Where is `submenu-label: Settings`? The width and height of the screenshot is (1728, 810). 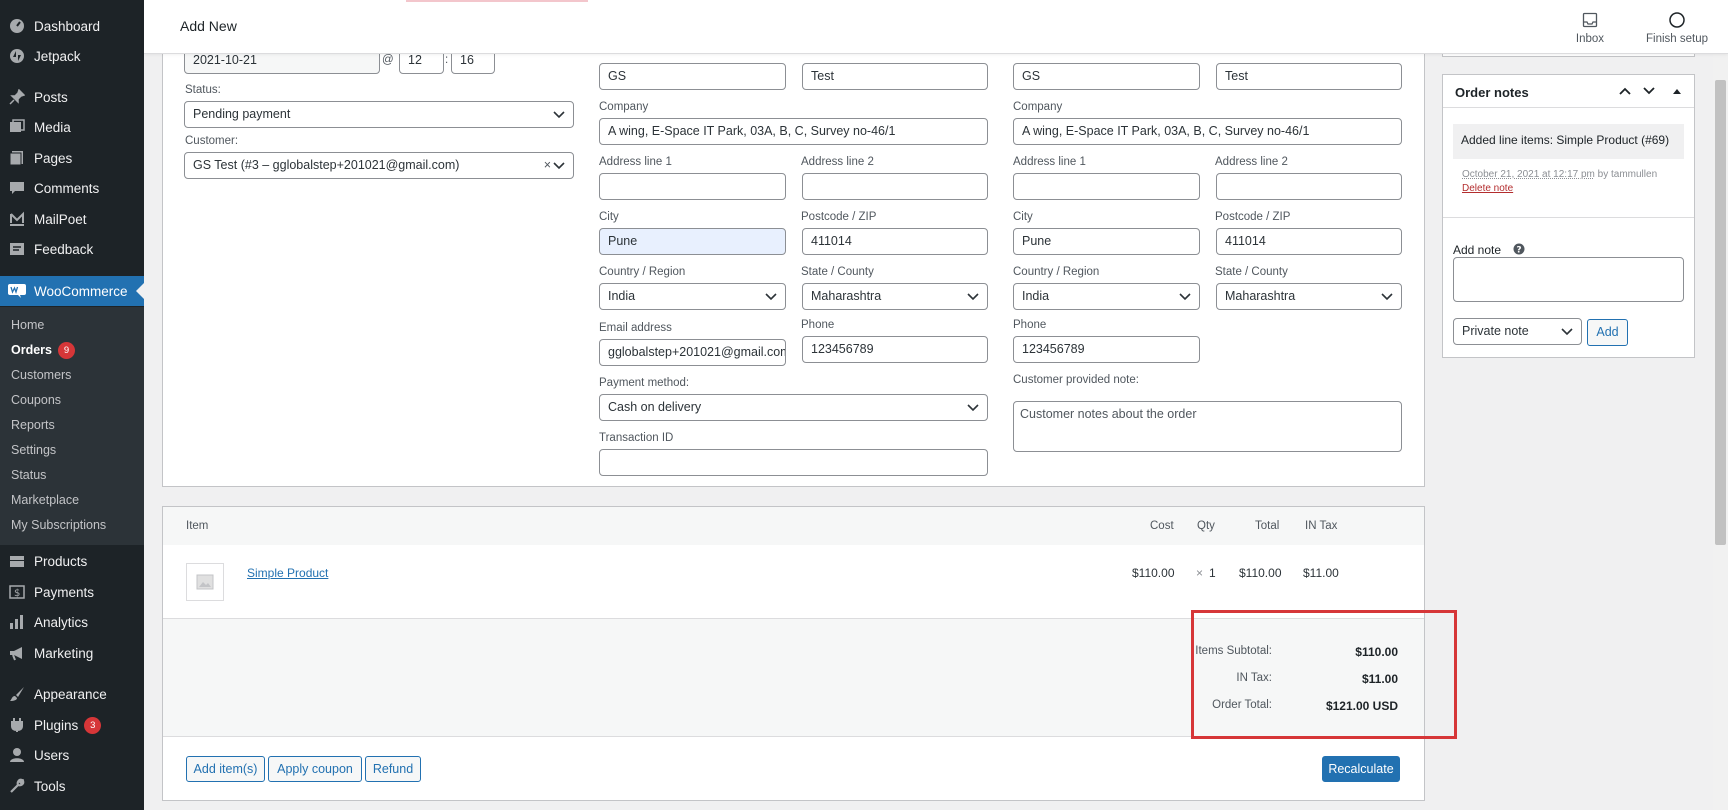
submenu-label: Settings is located at coordinates (34, 450).